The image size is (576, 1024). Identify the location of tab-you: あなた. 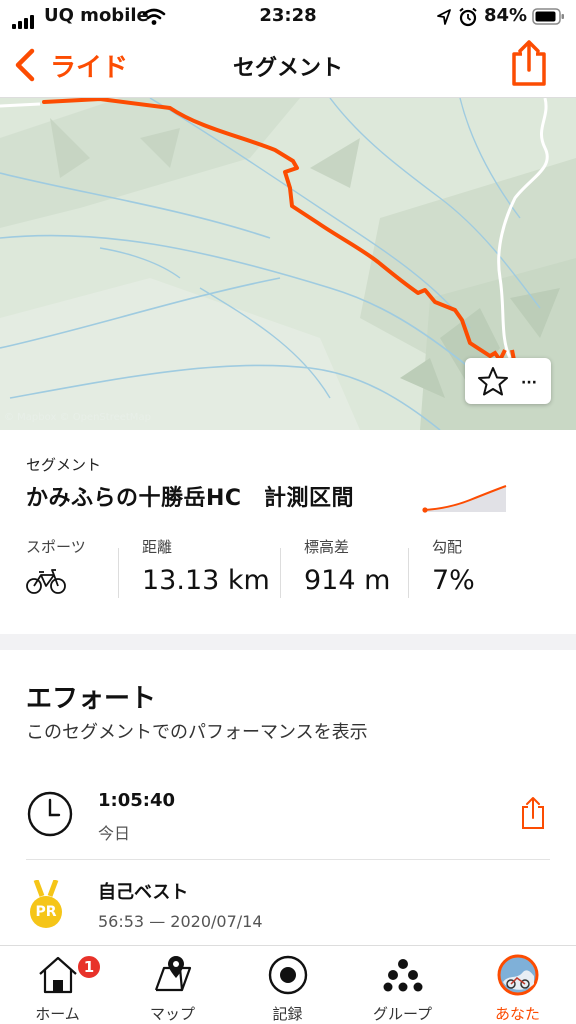
(517, 985).